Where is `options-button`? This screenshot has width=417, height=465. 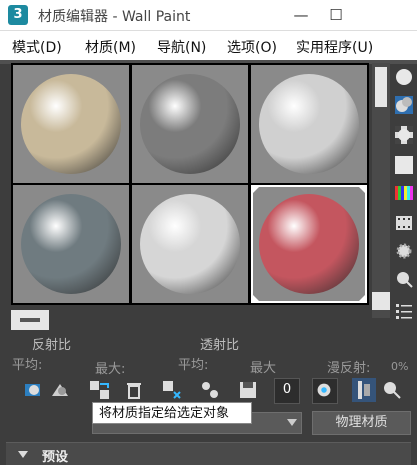 options-button is located at coordinates (404, 252).